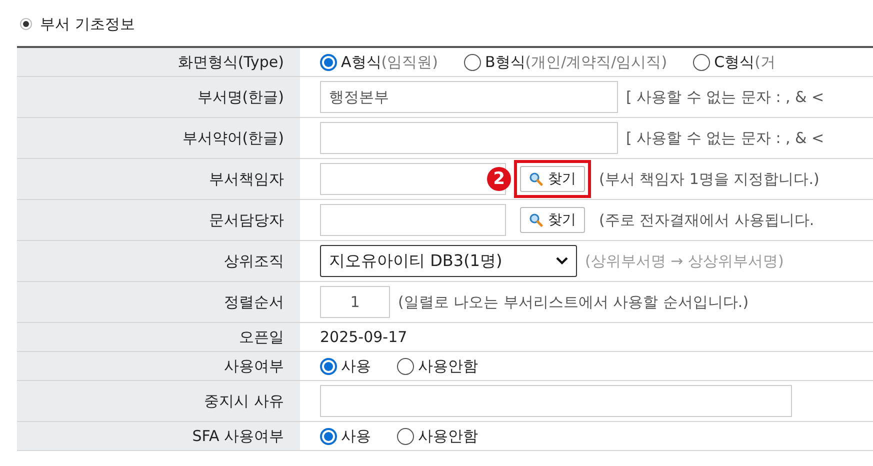 This screenshot has height=466, width=873. Describe the element at coordinates (240, 97) in the screenshot. I see `field-label: 부서명(한글)` at that location.